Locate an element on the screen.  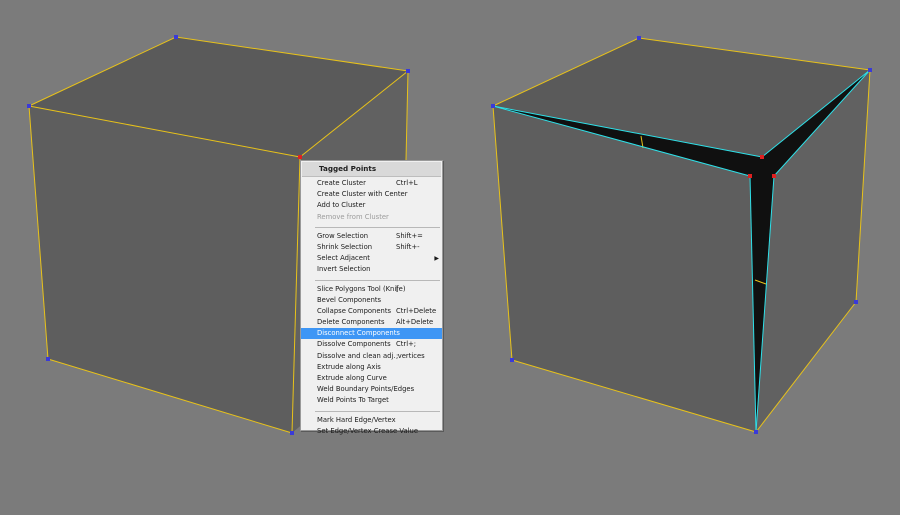
menu-item-grow-selection: Grow Selection Shift+= is located at coordinates (371, 236).